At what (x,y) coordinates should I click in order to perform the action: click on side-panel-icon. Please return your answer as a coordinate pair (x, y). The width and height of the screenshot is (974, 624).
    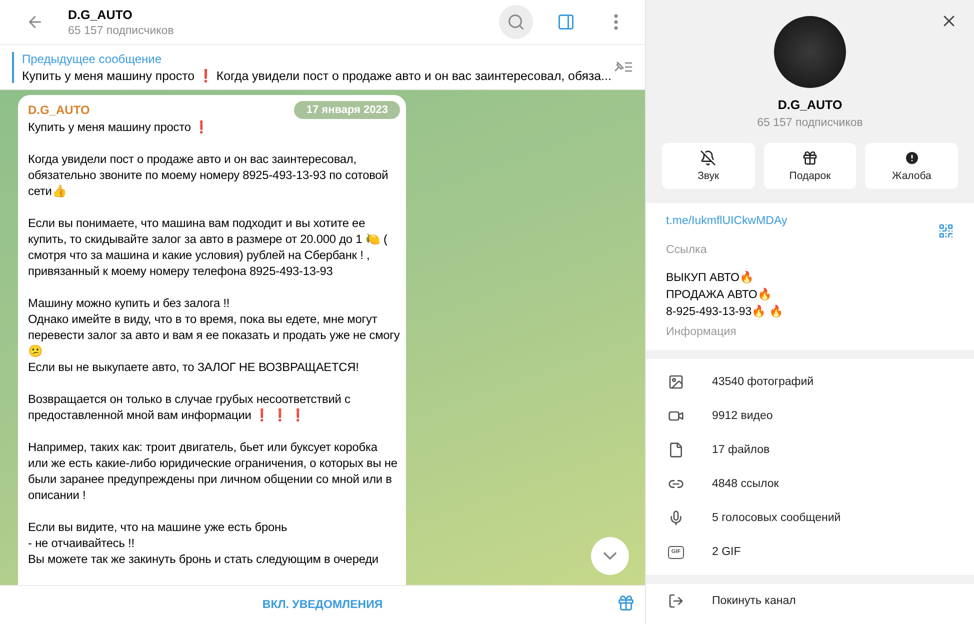
    Looking at the image, I should click on (566, 22).